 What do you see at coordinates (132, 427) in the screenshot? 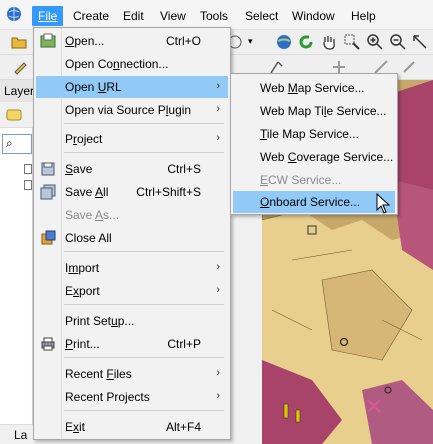
I see `menu-item-exit: Exit Alt+F4` at bounding box center [132, 427].